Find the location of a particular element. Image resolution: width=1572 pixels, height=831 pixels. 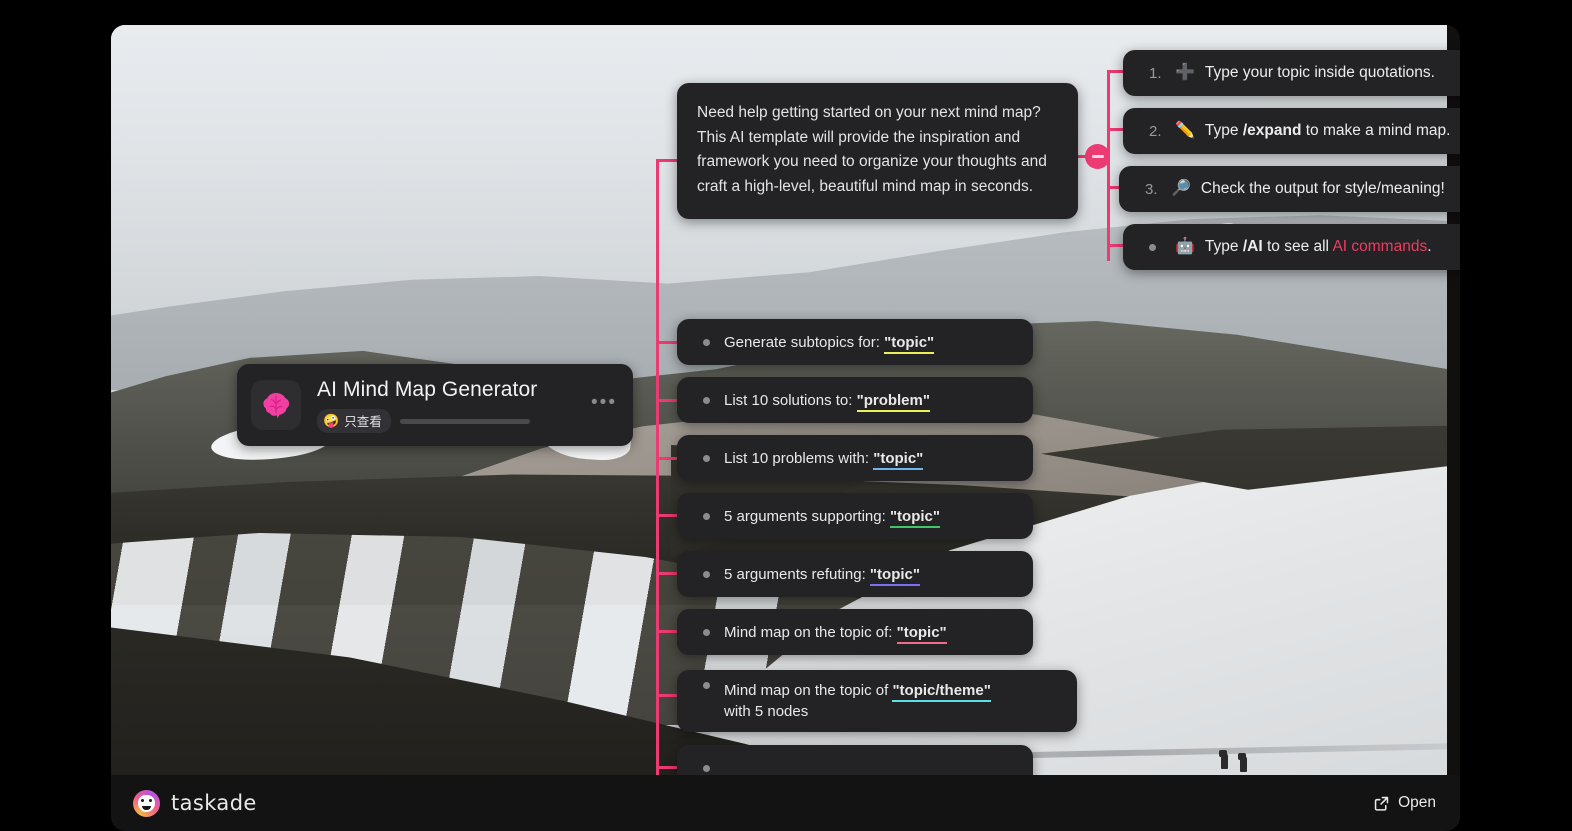

prompt-card: Generate subtopics for: "topic" is located at coordinates (855, 342).